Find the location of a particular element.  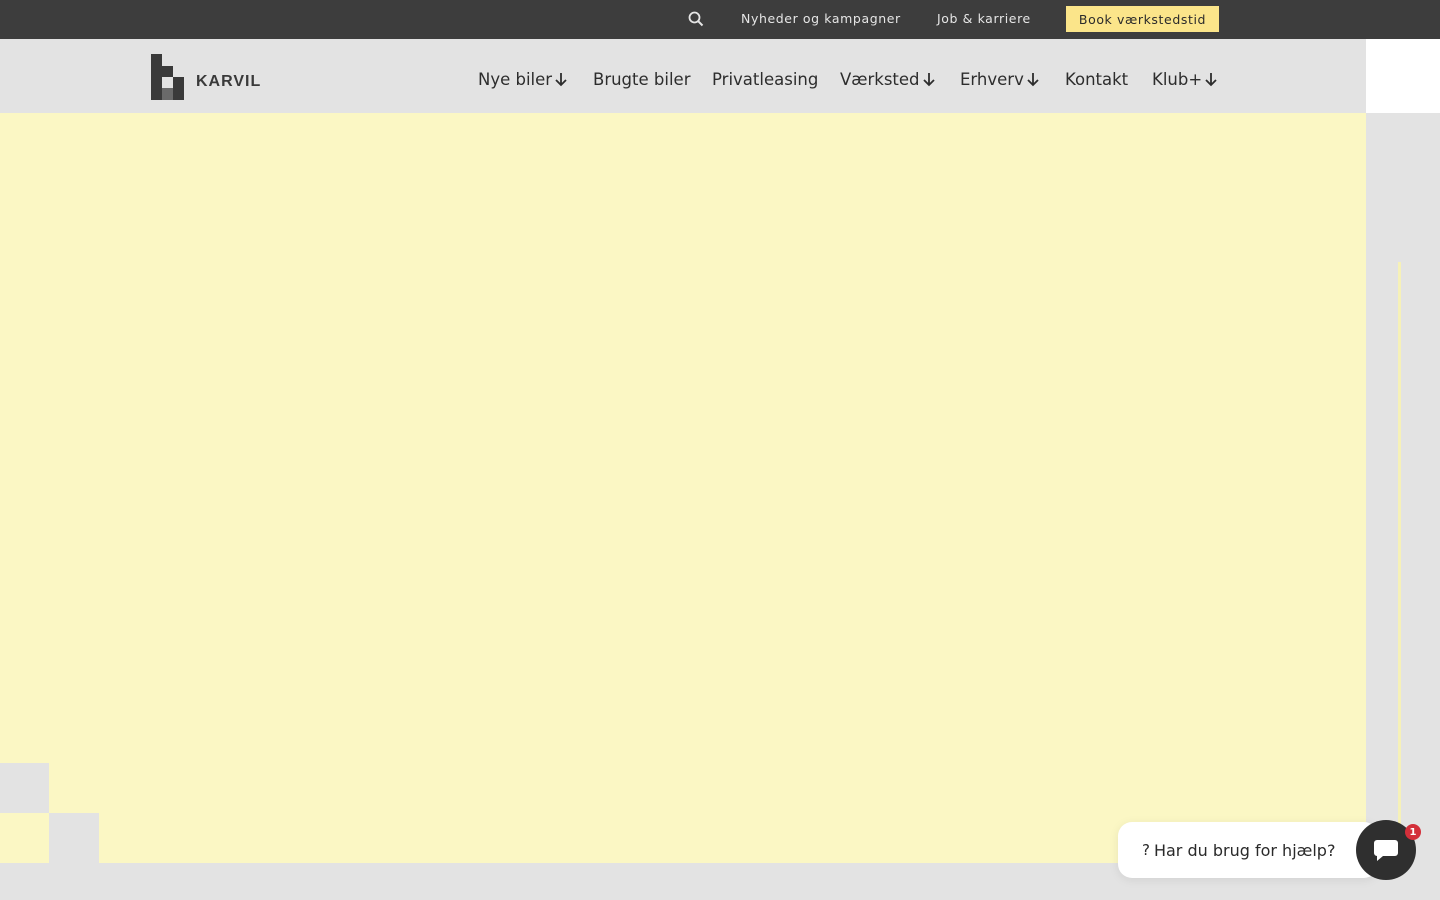

nav-item-kontakt: Kontakt is located at coordinates (1096, 79).